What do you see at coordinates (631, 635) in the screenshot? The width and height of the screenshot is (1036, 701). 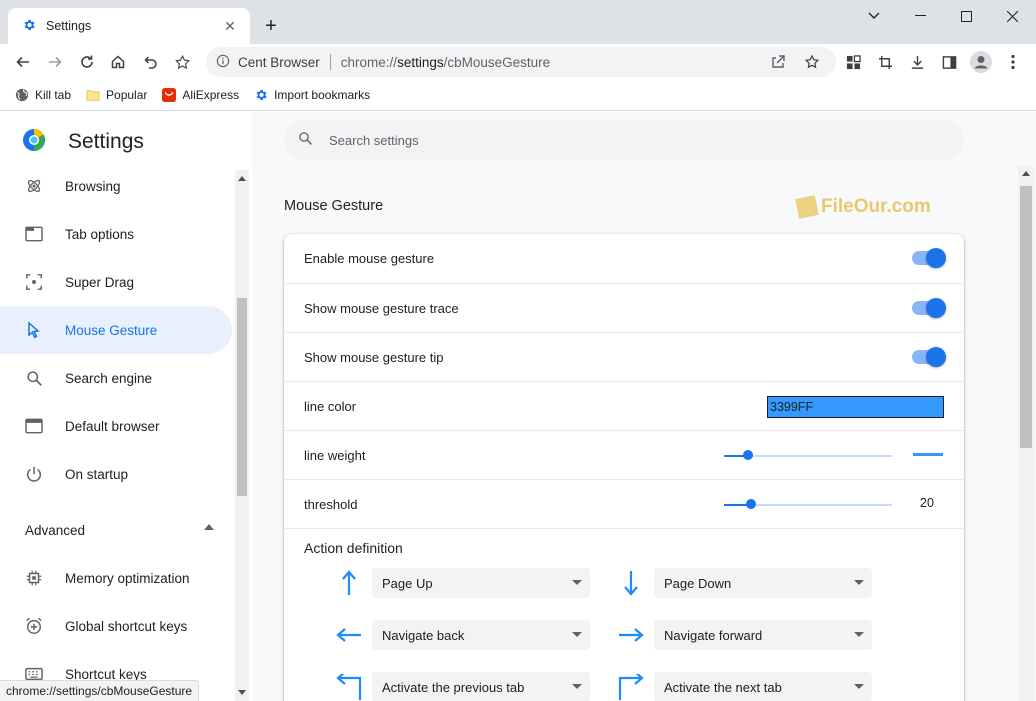 I see `arrow-right-icon` at bounding box center [631, 635].